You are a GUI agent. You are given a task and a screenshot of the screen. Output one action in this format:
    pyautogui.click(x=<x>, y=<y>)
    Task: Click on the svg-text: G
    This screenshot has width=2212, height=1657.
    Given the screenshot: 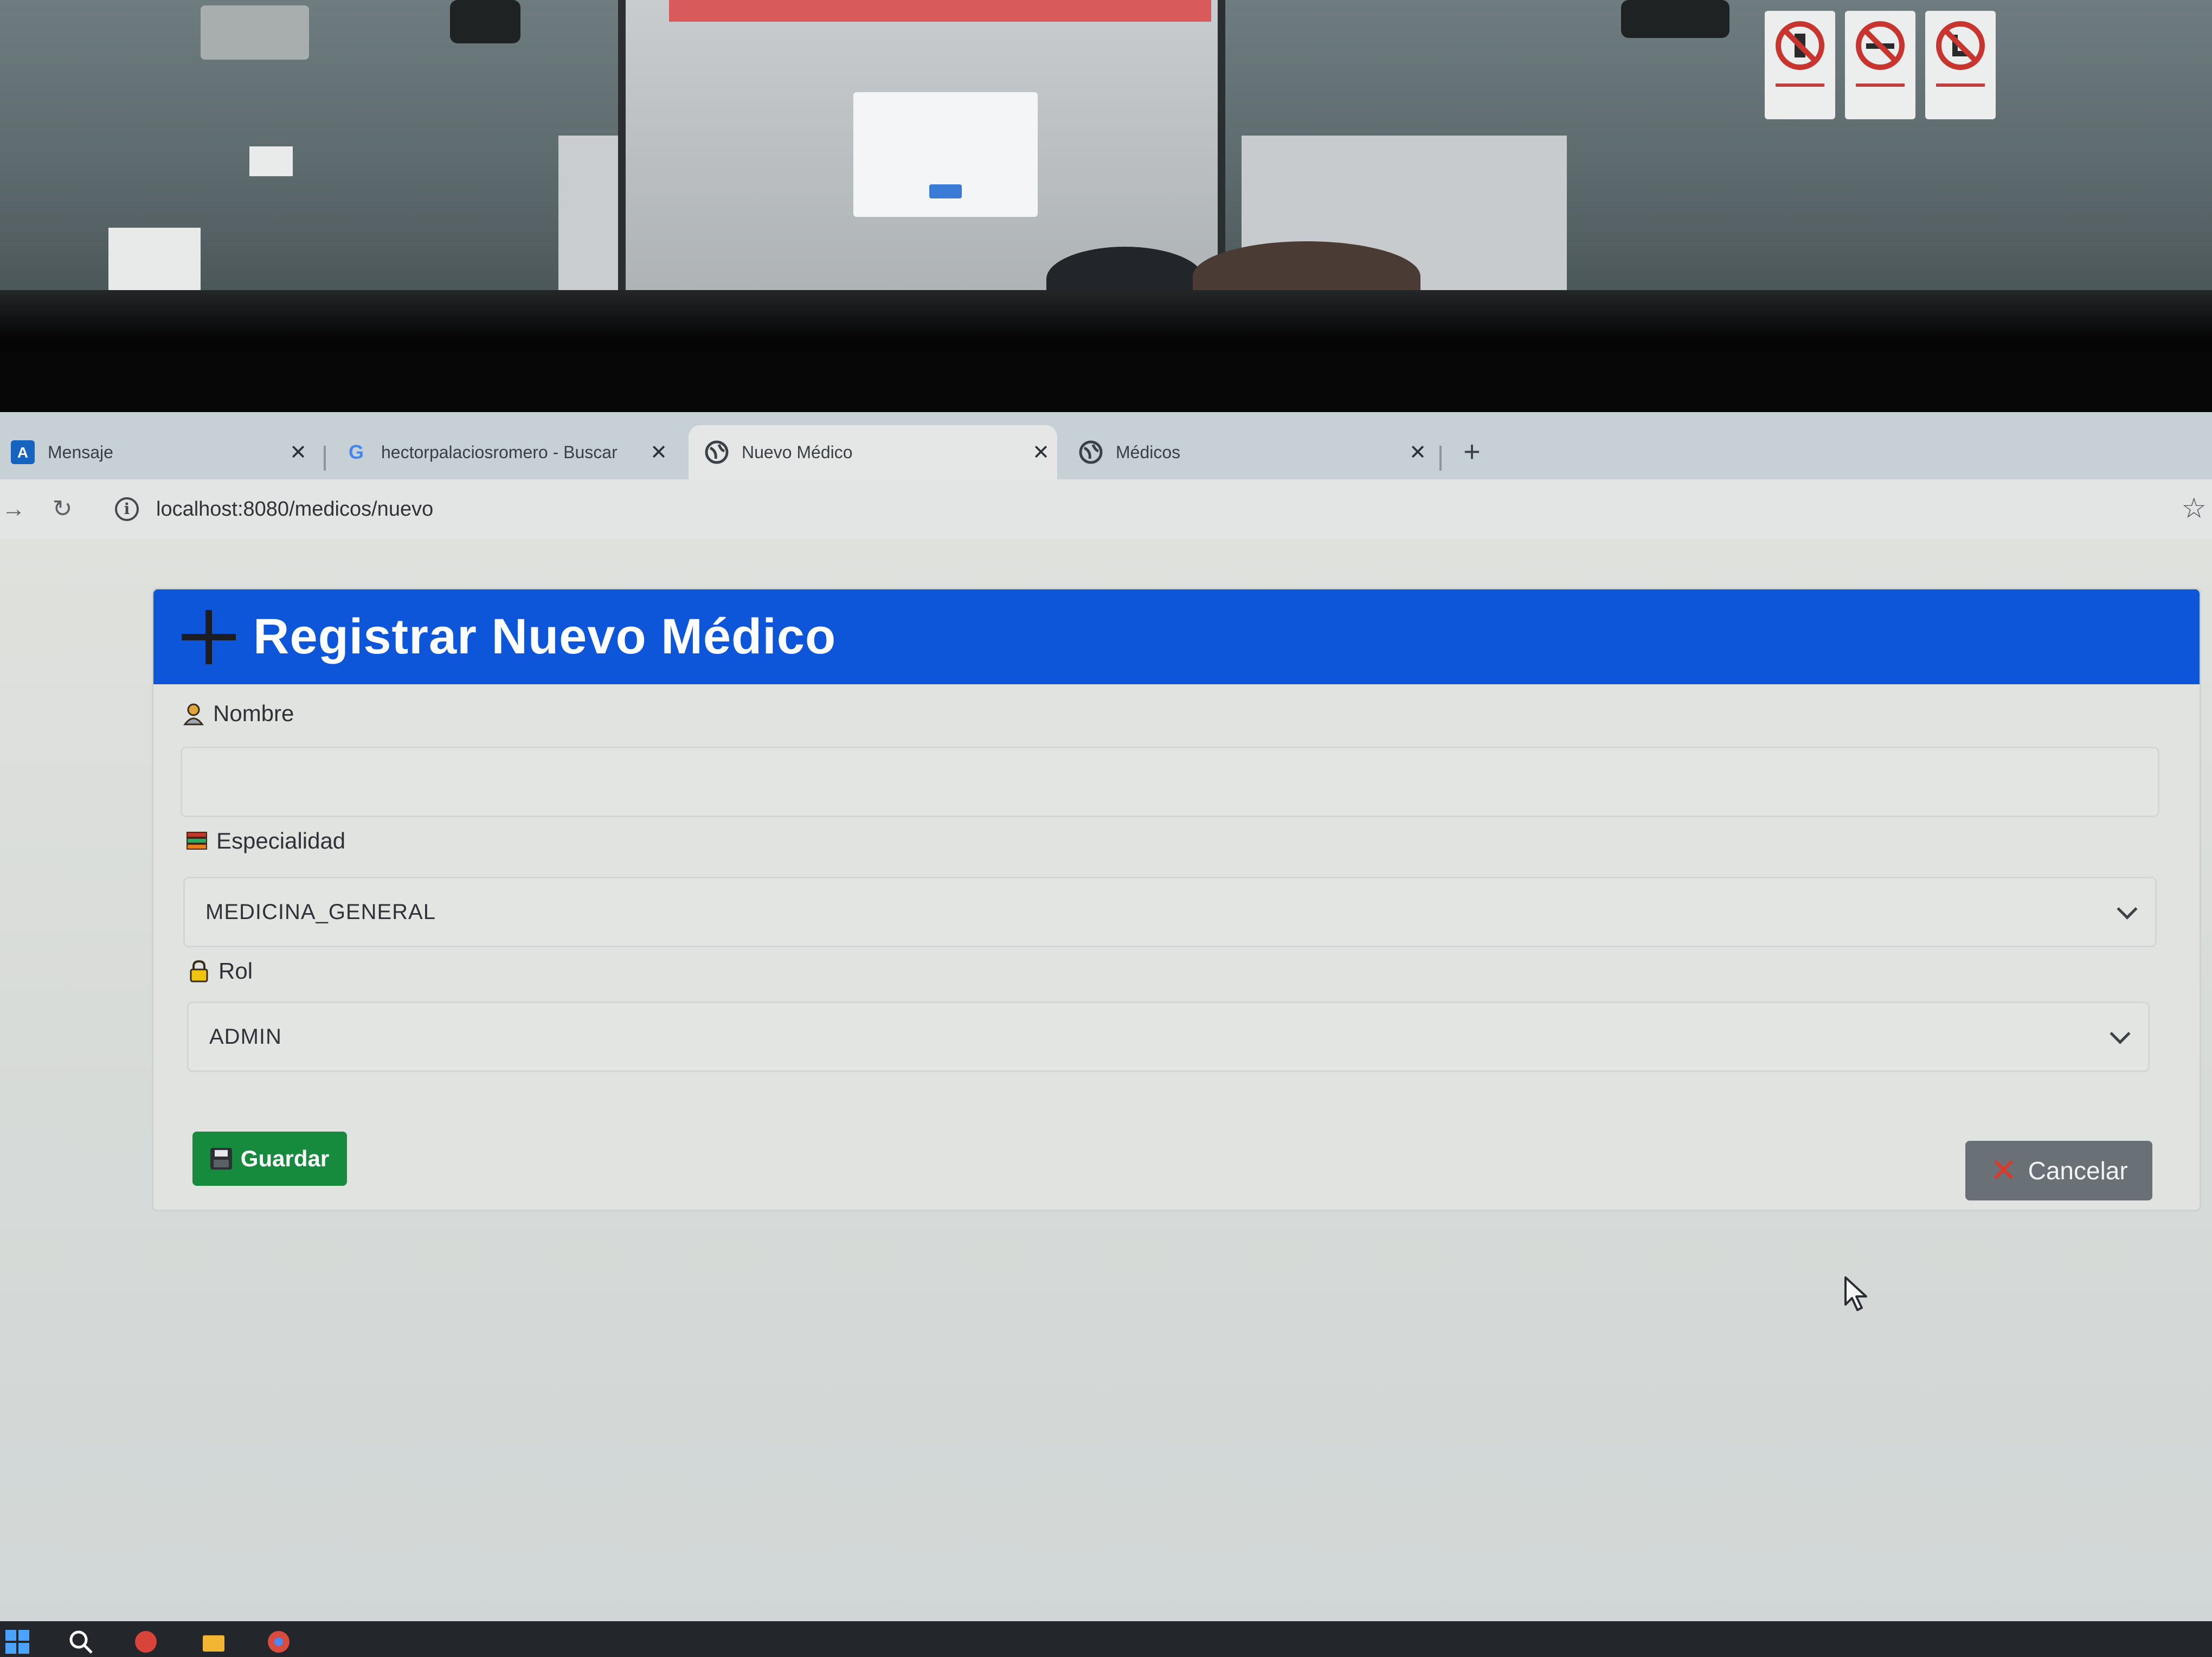 What is the action you would take?
    pyautogui.click(x=356, y=452)
    